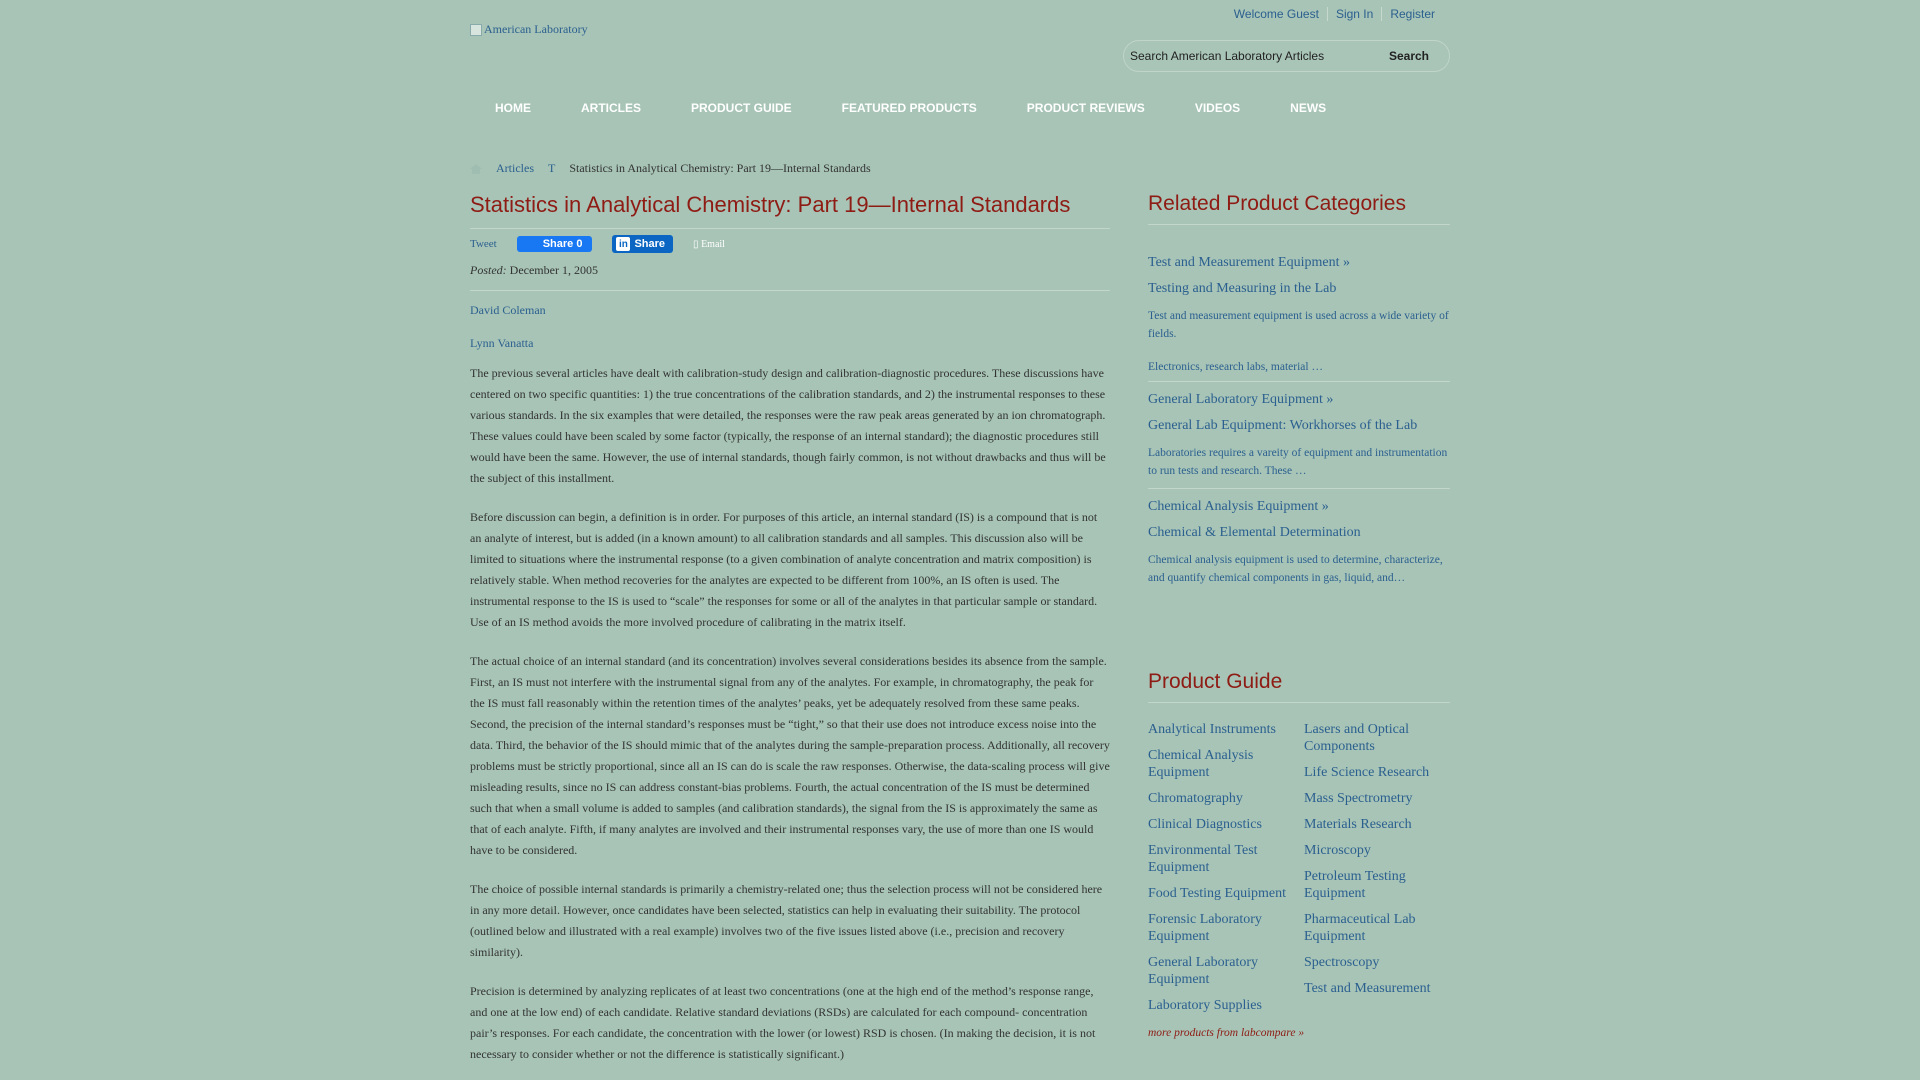  What do you see at coordinates (790, 277) in the screenshot?
I see `posted-date: Posted: December 1, 2005` at bounding box center [790, 277].